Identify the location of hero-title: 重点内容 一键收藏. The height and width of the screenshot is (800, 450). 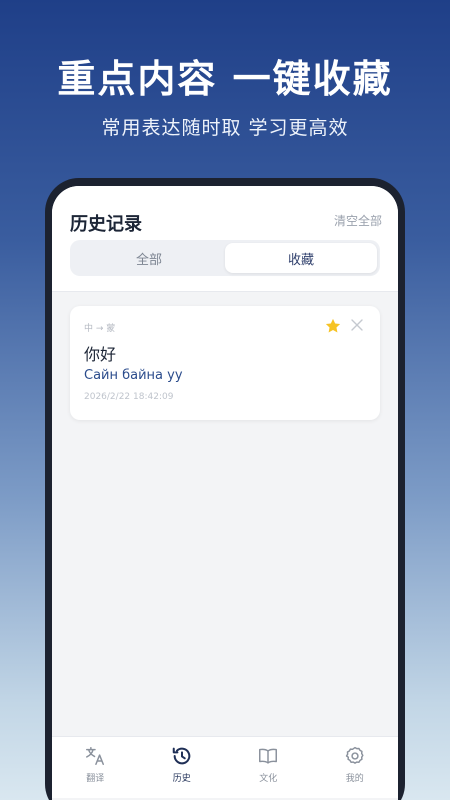
(225, 79).